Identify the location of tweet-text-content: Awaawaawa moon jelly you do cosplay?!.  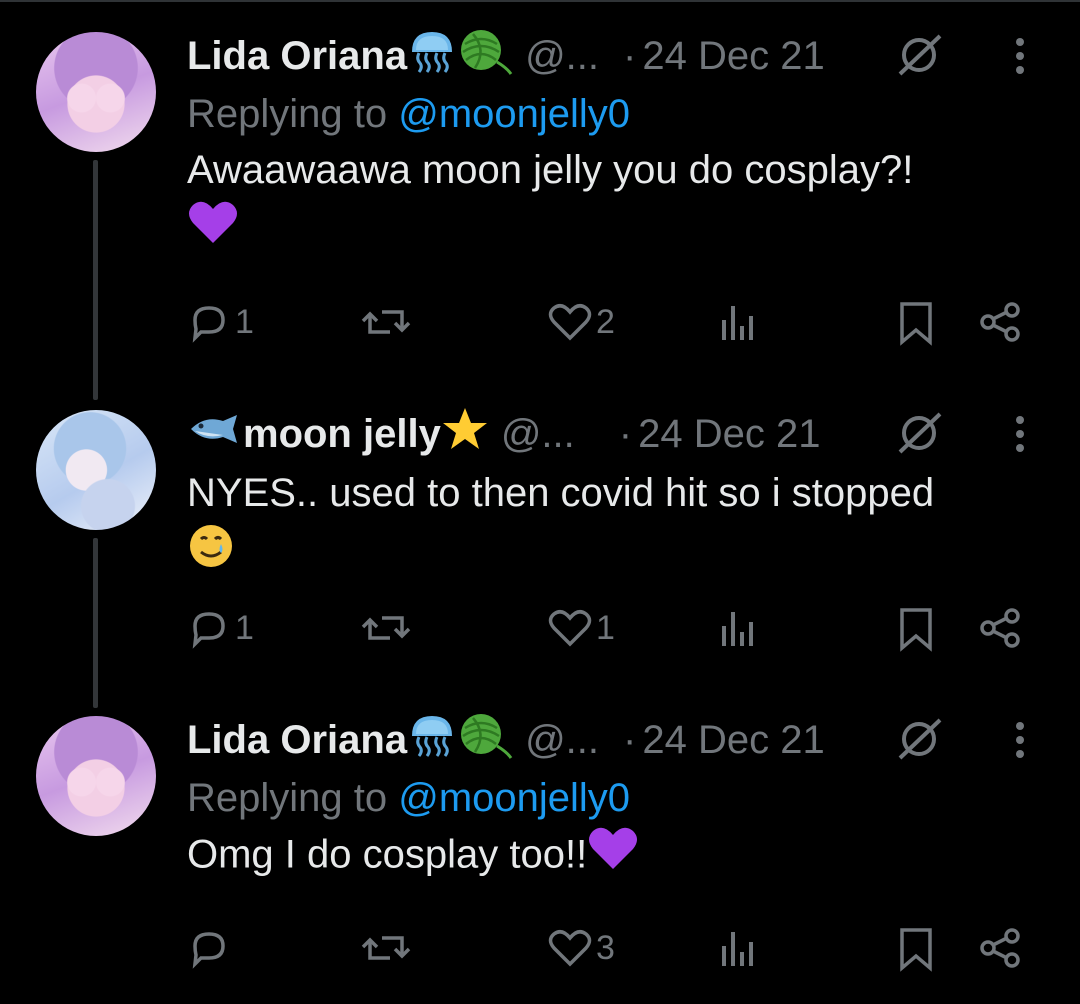
(550, 170).